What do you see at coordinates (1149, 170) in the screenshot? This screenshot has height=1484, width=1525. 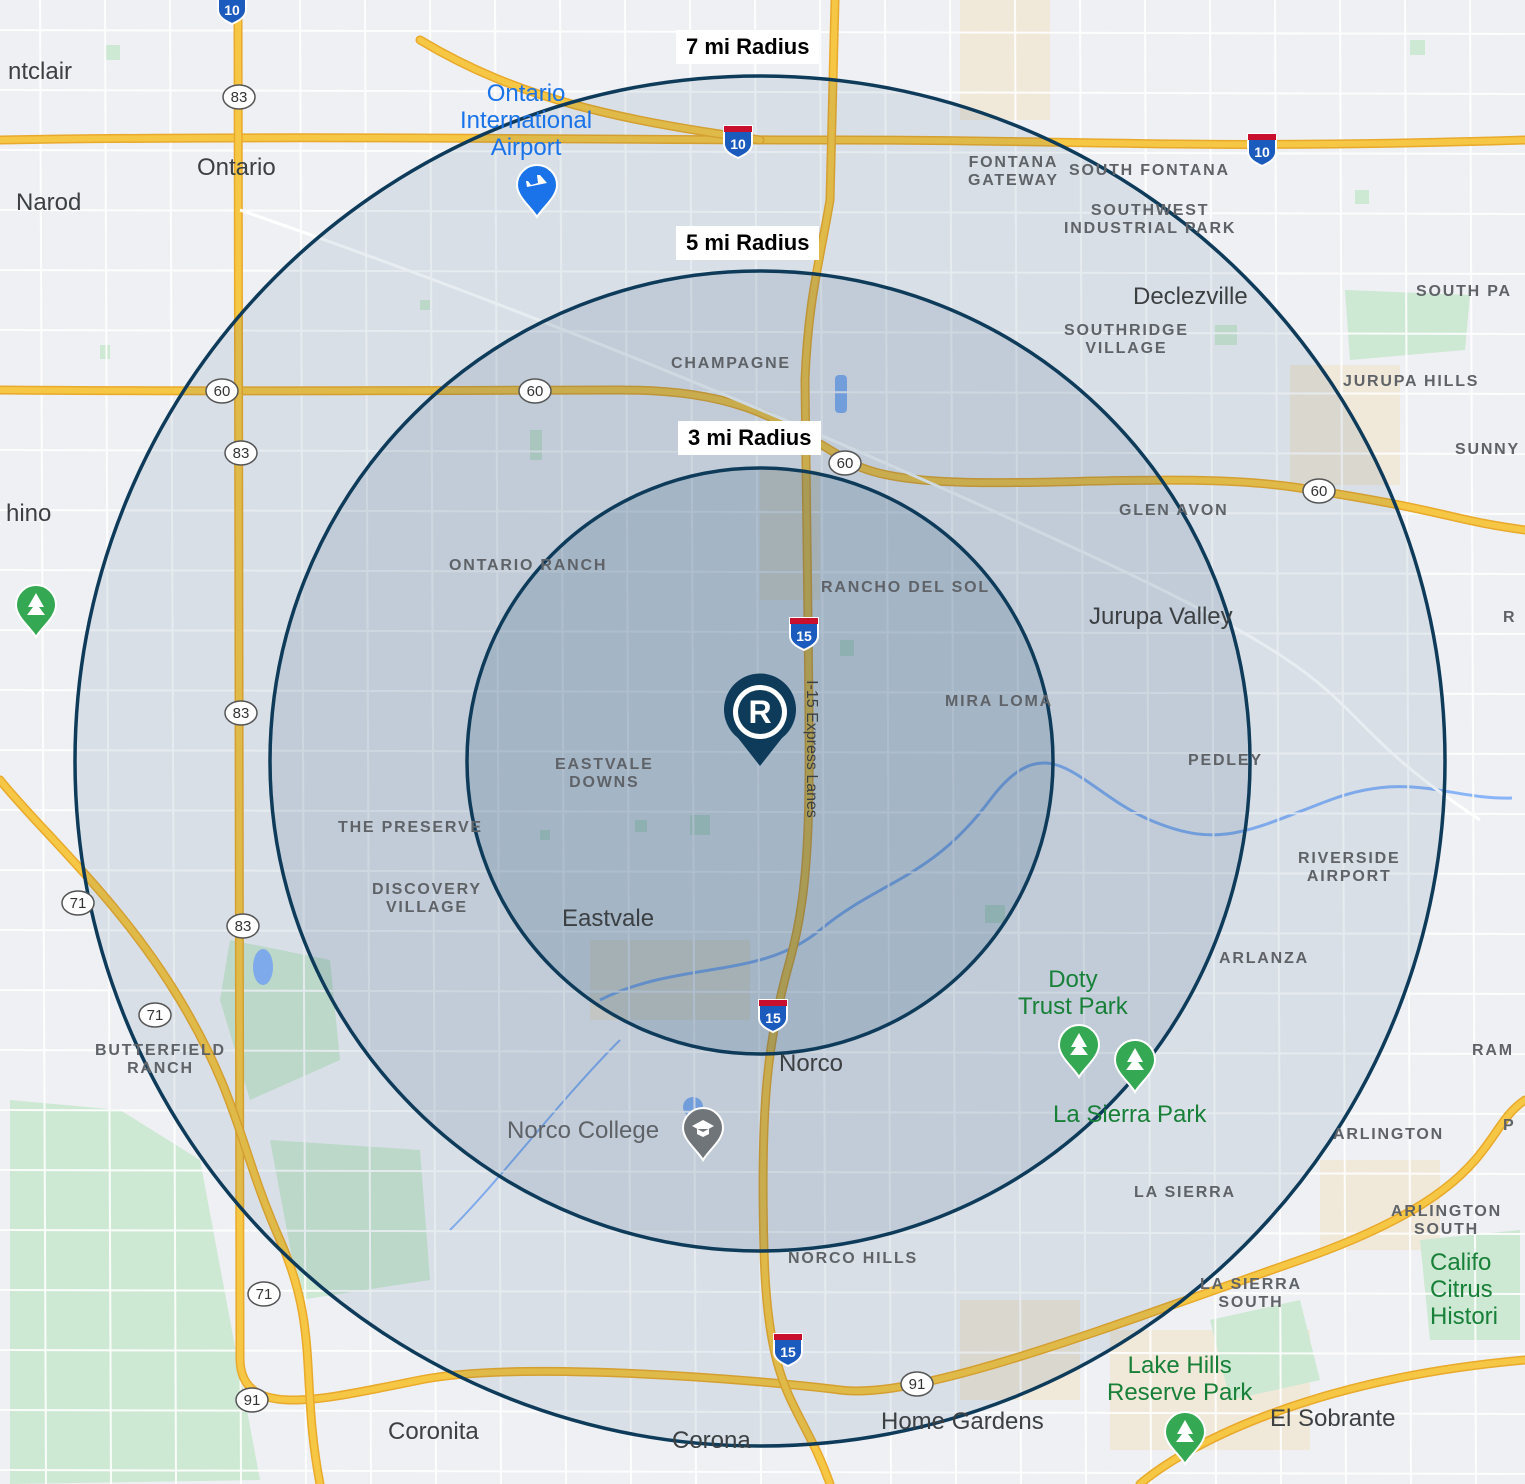 I see `neighborhood-label: SOUTH FONTANA` at bounding box center [1149, 170].